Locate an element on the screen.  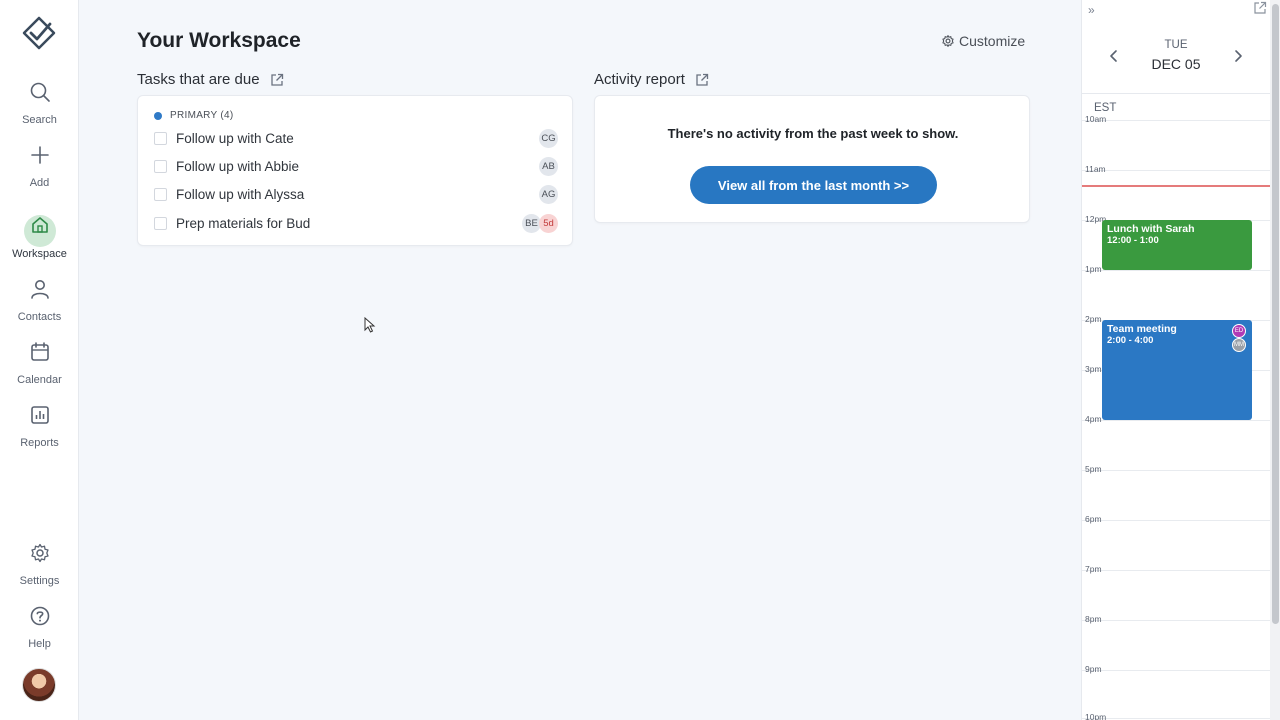
group-dot-icon is located at coordinates (158, 115).